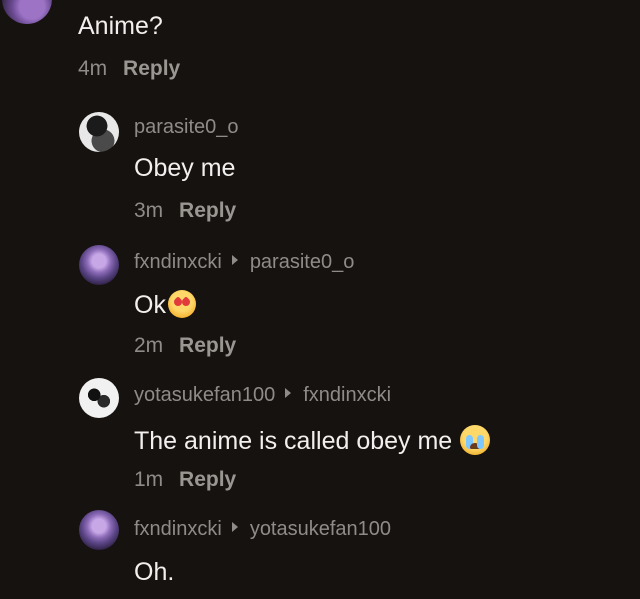 The height and width of the screenshot is (599, 640). Describe the element at coordinates (99, 398) in the screenshot. I see `yotasukefan100-avatar` at that location.